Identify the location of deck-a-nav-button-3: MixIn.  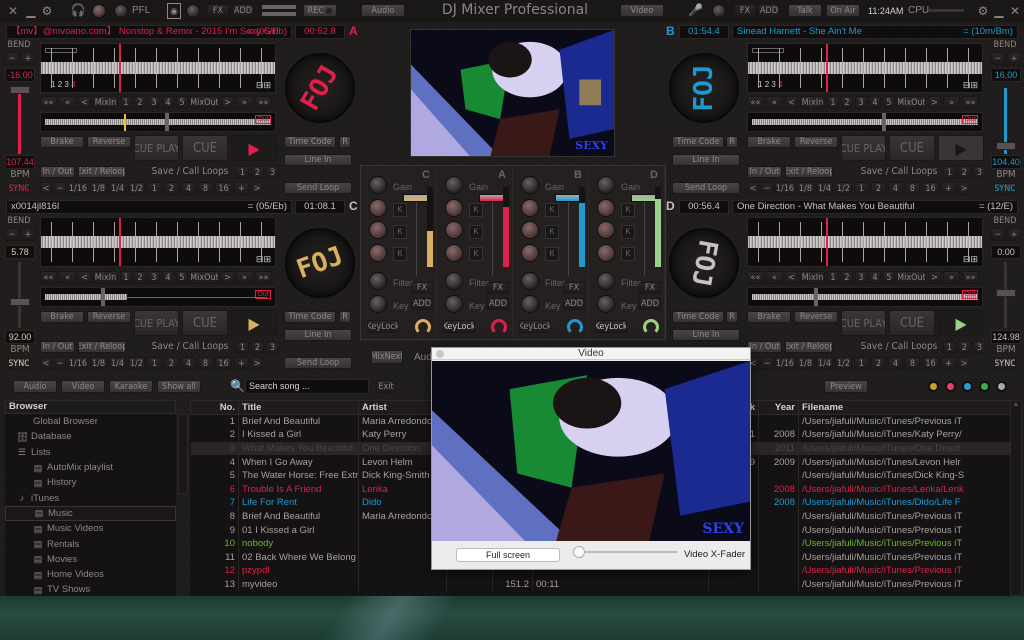
(105, 102).